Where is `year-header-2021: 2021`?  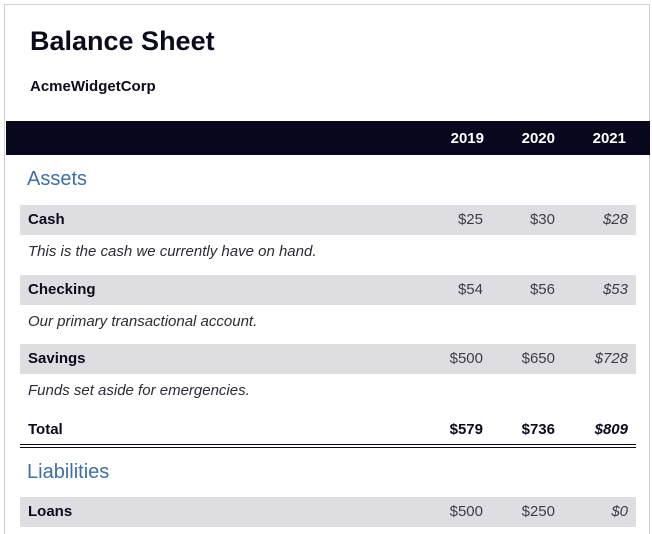 year-header-2021: 2021 is located at coordinates (609, 138).